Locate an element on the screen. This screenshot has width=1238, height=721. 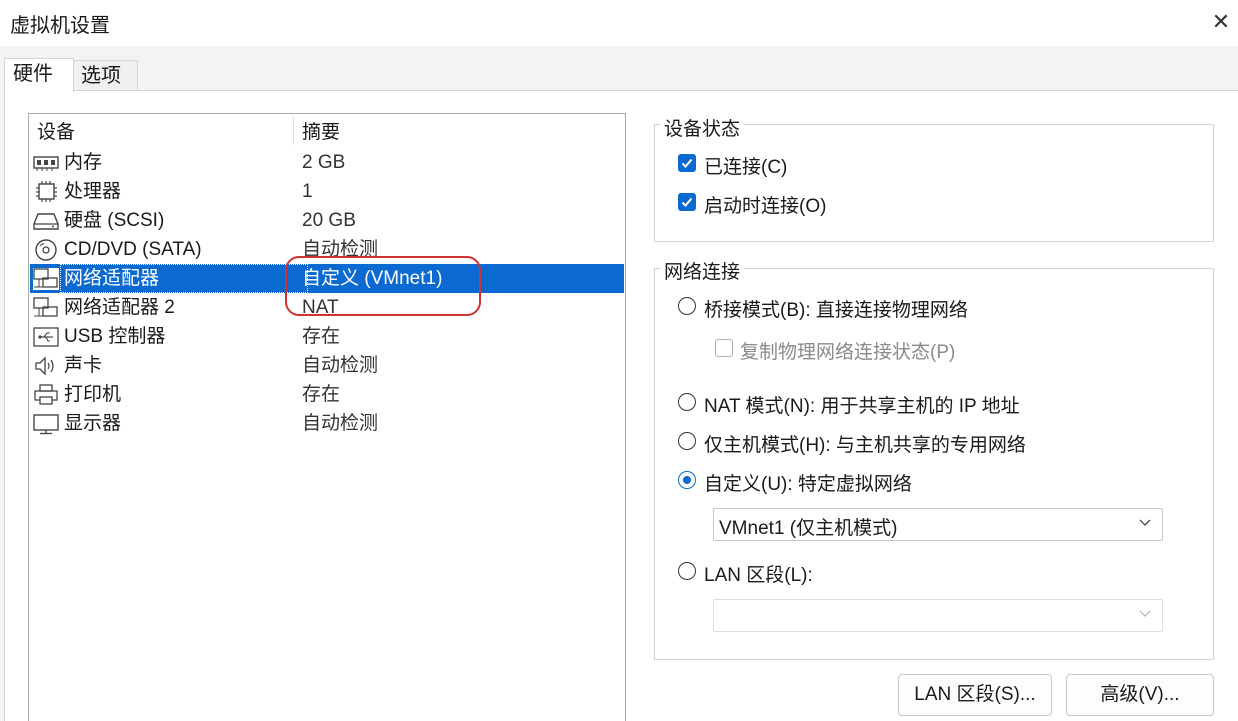
cd-dvd-icon is located at coordinates (46, 250).